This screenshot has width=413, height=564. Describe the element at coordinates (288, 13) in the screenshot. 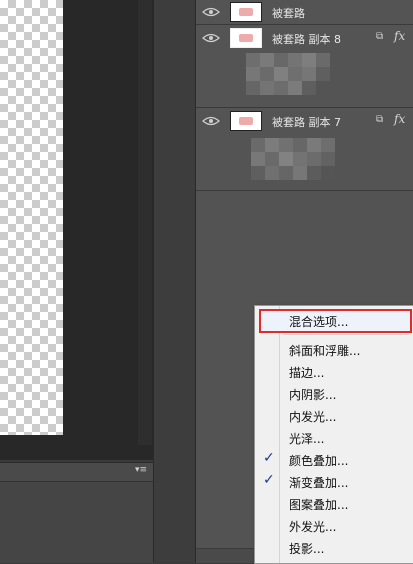

I see `layer-name: 被套路` at that location.